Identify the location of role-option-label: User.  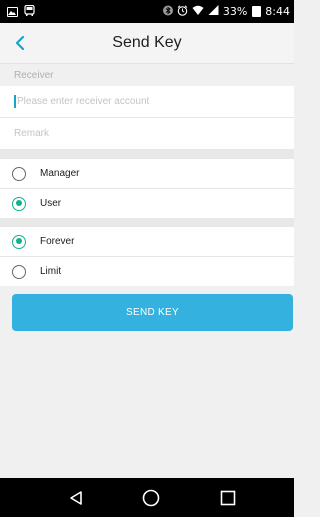
(51, 203).